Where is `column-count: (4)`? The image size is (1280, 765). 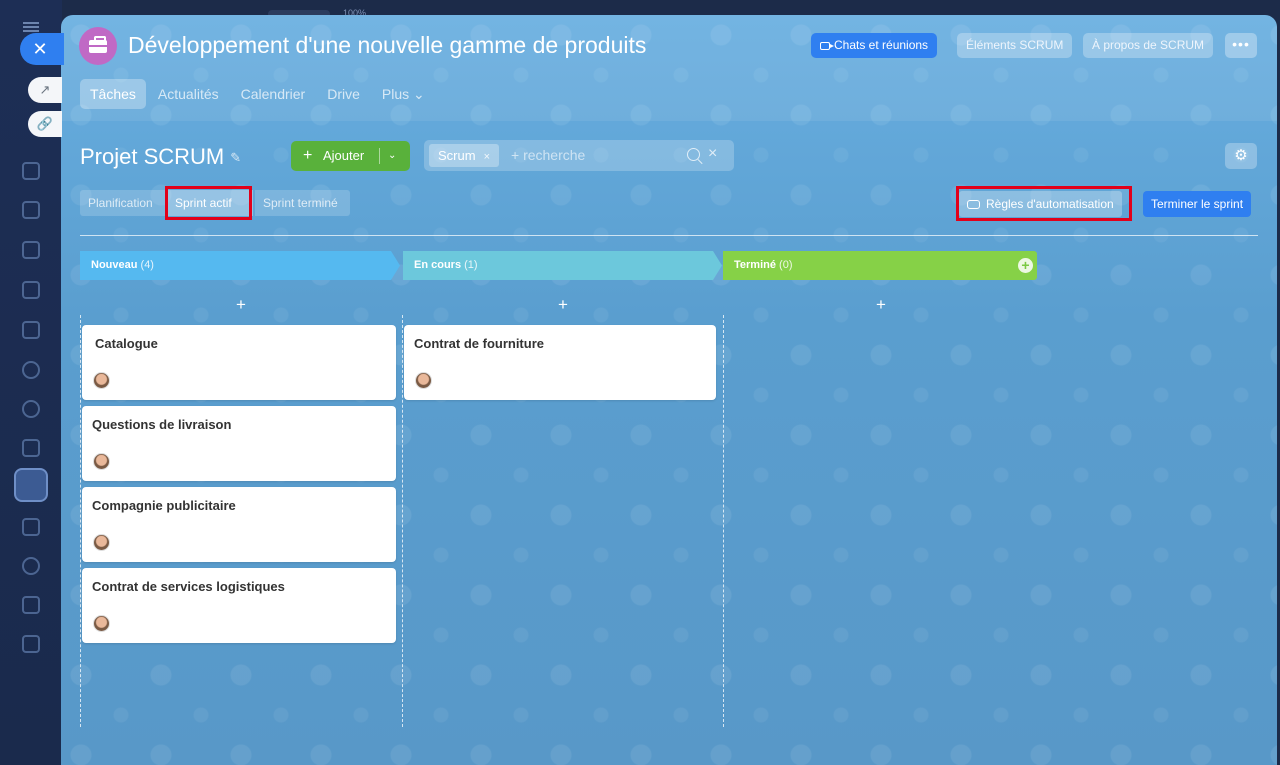 column-count: (4) is located at coordinates (147, 265).